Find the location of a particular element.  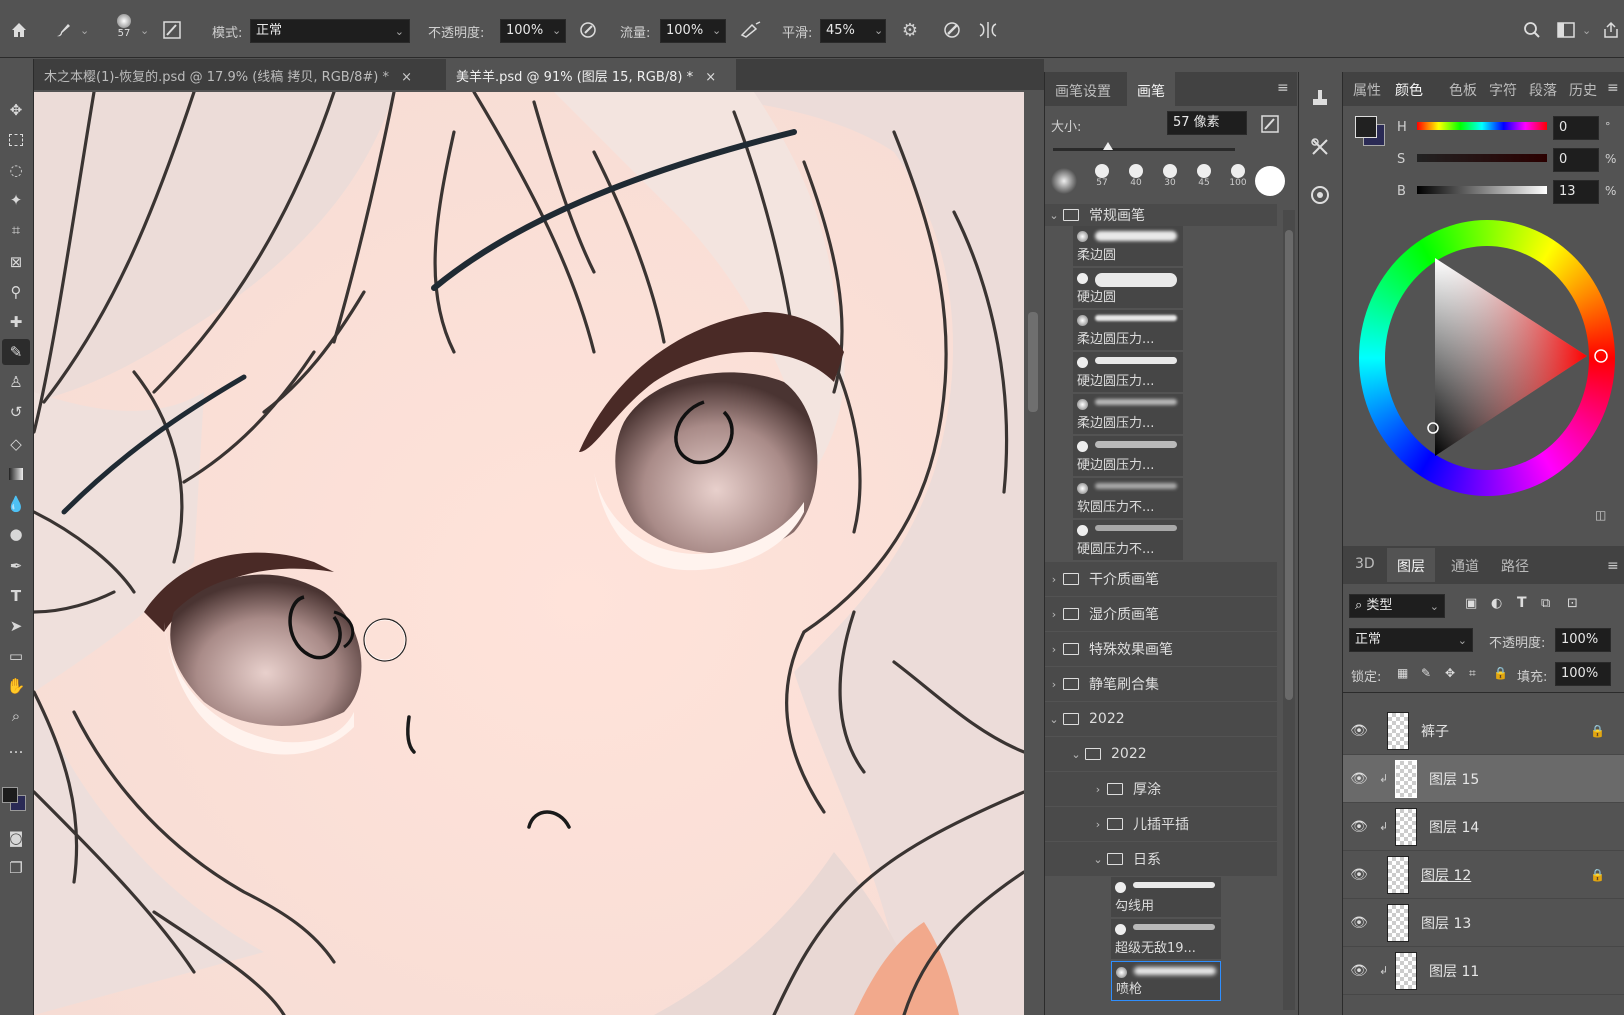

preset-40: 40 is located at coordinates (1136, 176).